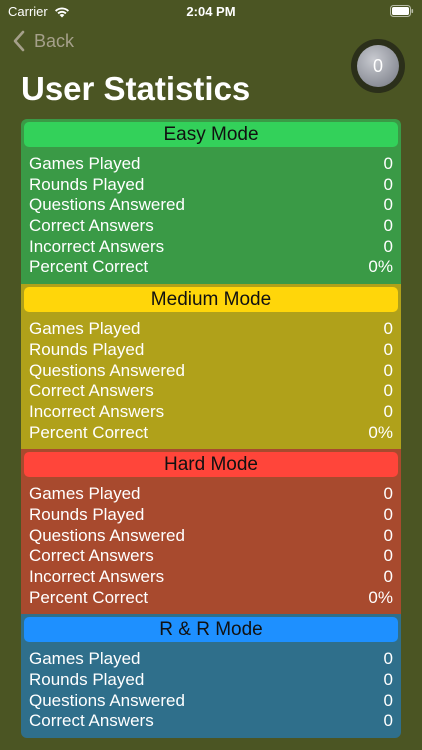 Image resolution: width=422 pixels, height=750 pixels. What do you see at coordinates (54, 40) in the screenshot?
I see `back-label: Back` at bounding box center [54, 40].